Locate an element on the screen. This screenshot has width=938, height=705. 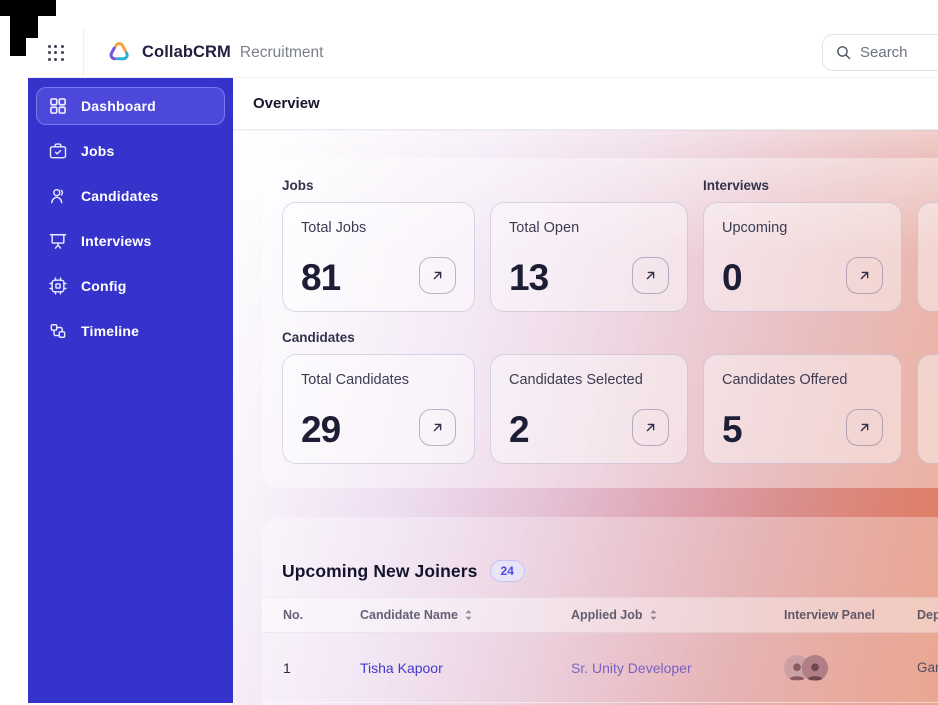
sidebar-item-dashboard: Dashboard is located at coordinates (130, 106).